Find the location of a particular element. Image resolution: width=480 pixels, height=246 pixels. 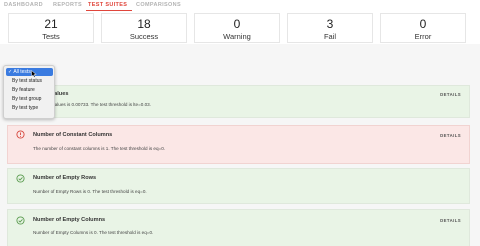

active-tab-indicator is located at coordinates (109, 10).